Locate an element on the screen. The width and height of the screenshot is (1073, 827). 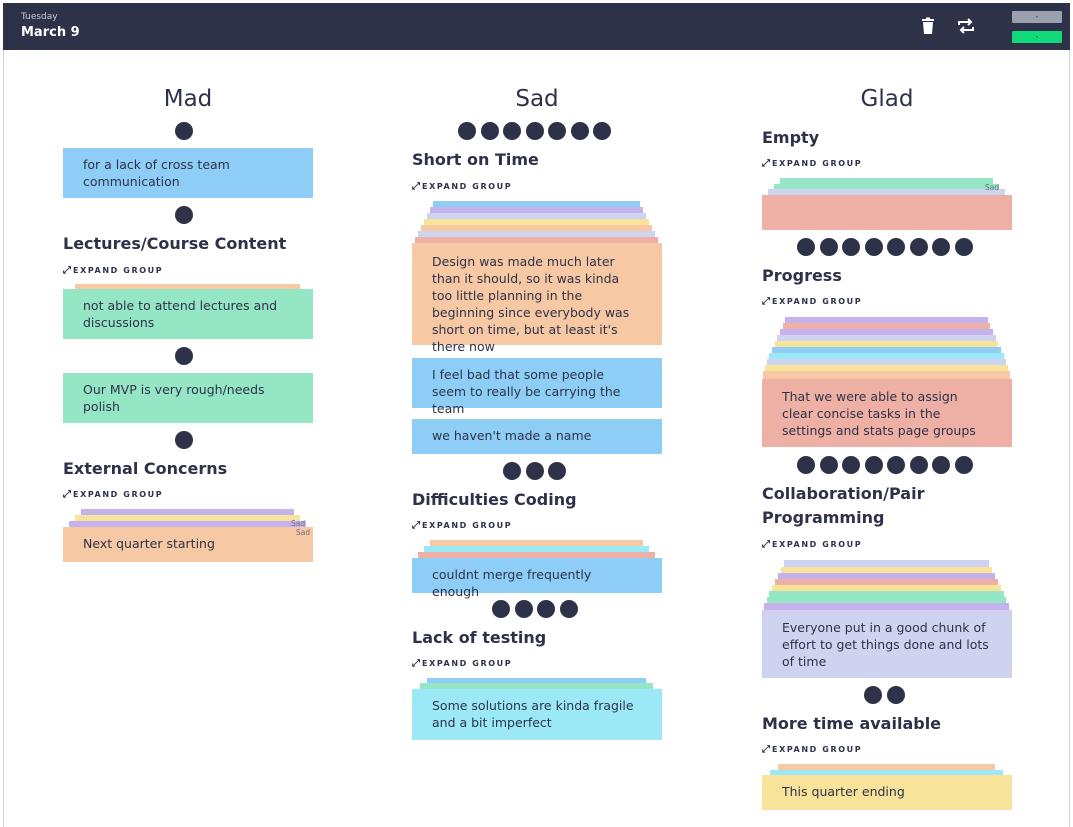
group-title: Difficulties Coding is located at coordinates (494, 499).